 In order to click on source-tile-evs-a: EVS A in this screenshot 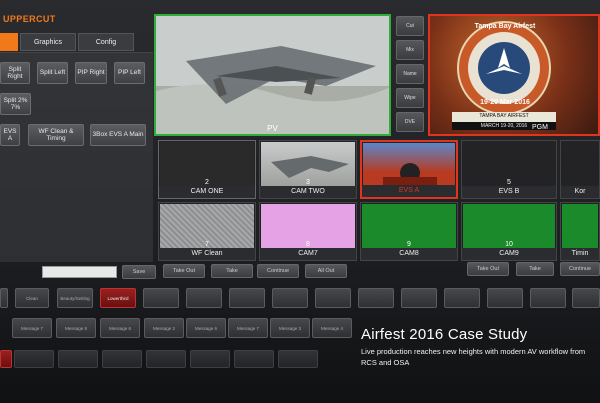, I will do `click(409, 169)`.